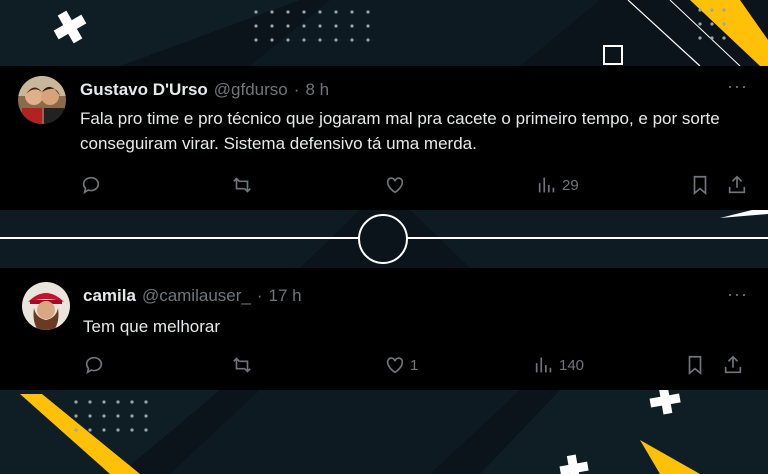  Describe the element at coordinates (557, 185) in the screenshot. I see `views-button: 29` at that location.